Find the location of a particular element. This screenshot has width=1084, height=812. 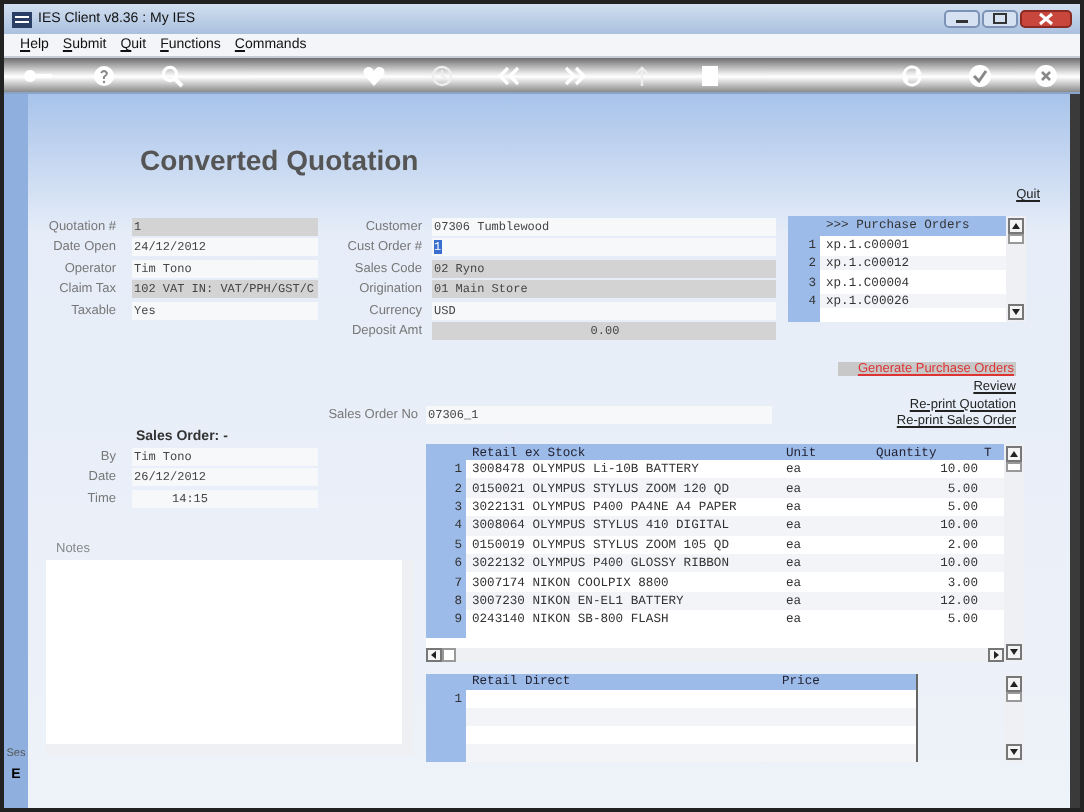

heart-icon is located at coordinates (373, 75).